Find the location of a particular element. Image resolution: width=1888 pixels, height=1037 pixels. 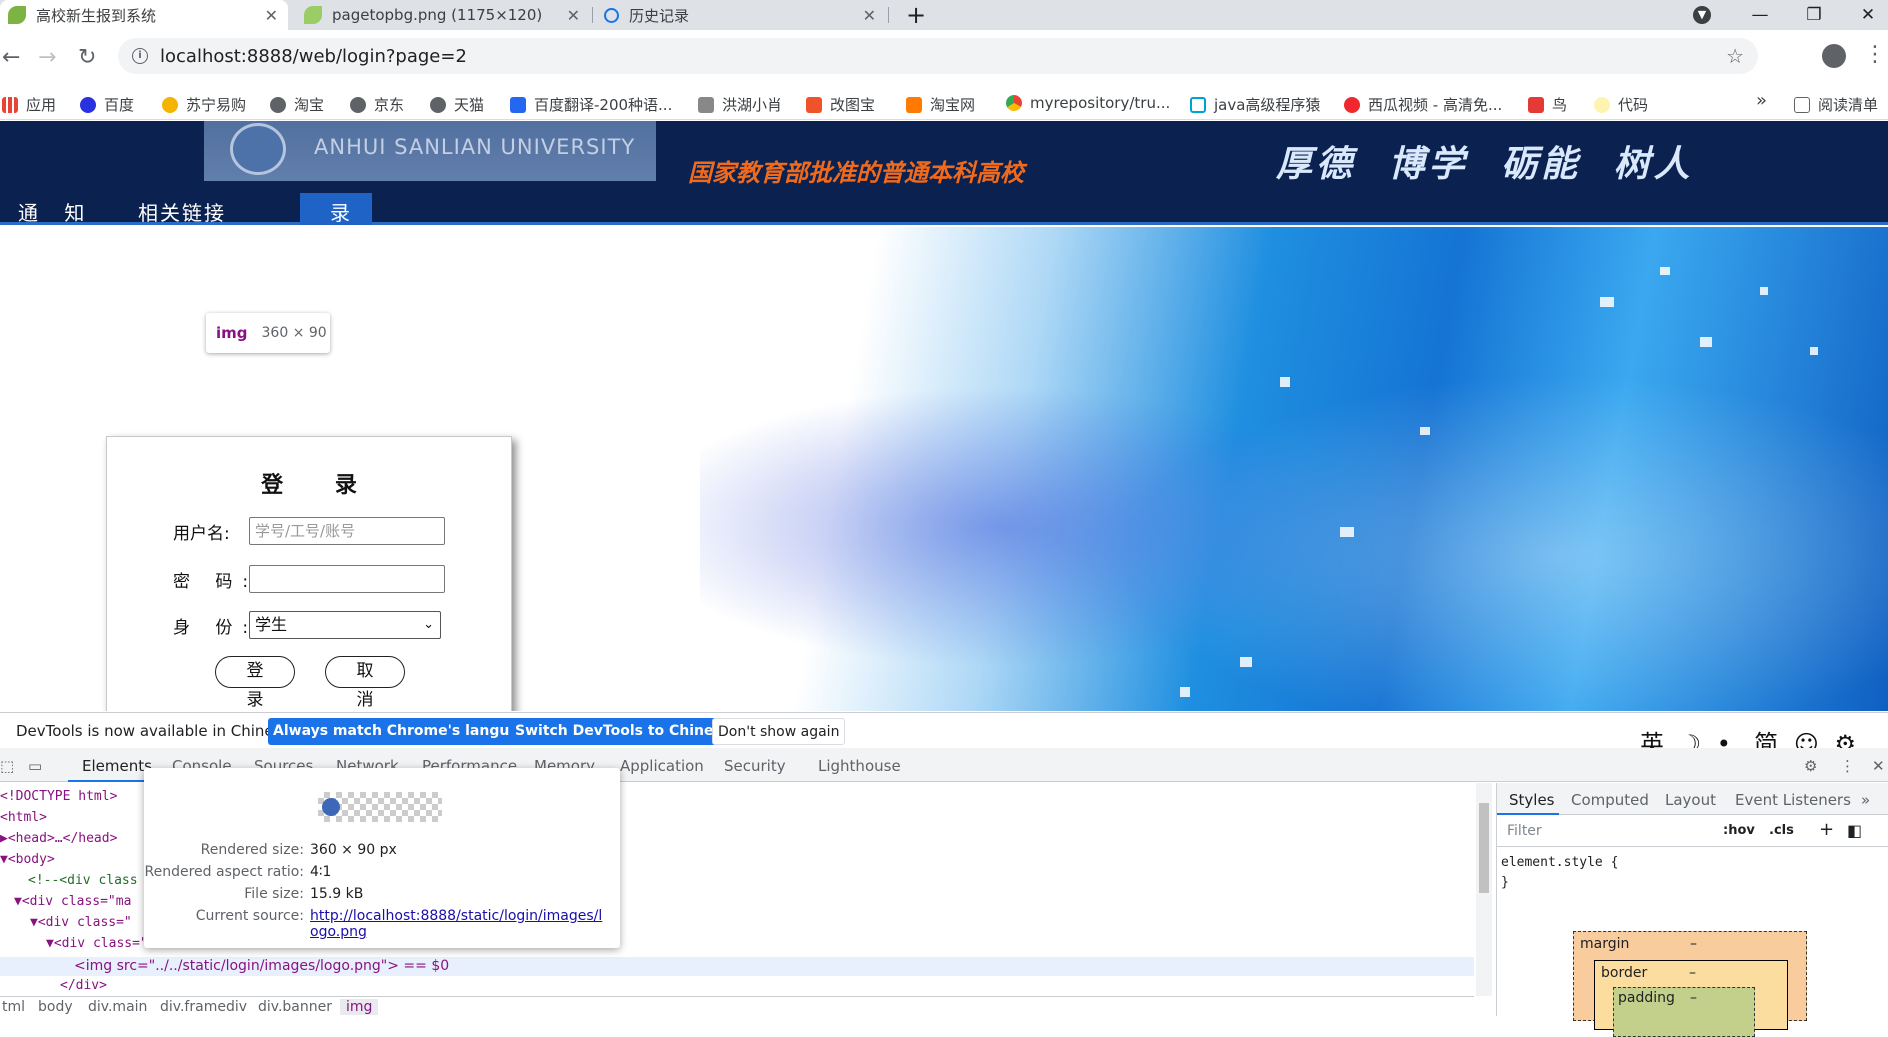

devtools-close-icon: ✕ is located at coordinates (1878, 766).